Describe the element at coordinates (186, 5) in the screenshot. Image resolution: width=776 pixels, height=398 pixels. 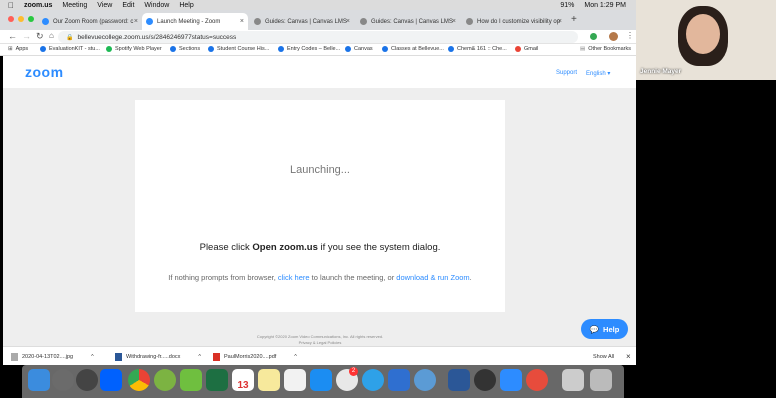
I see `menu-help: Help` at that location.